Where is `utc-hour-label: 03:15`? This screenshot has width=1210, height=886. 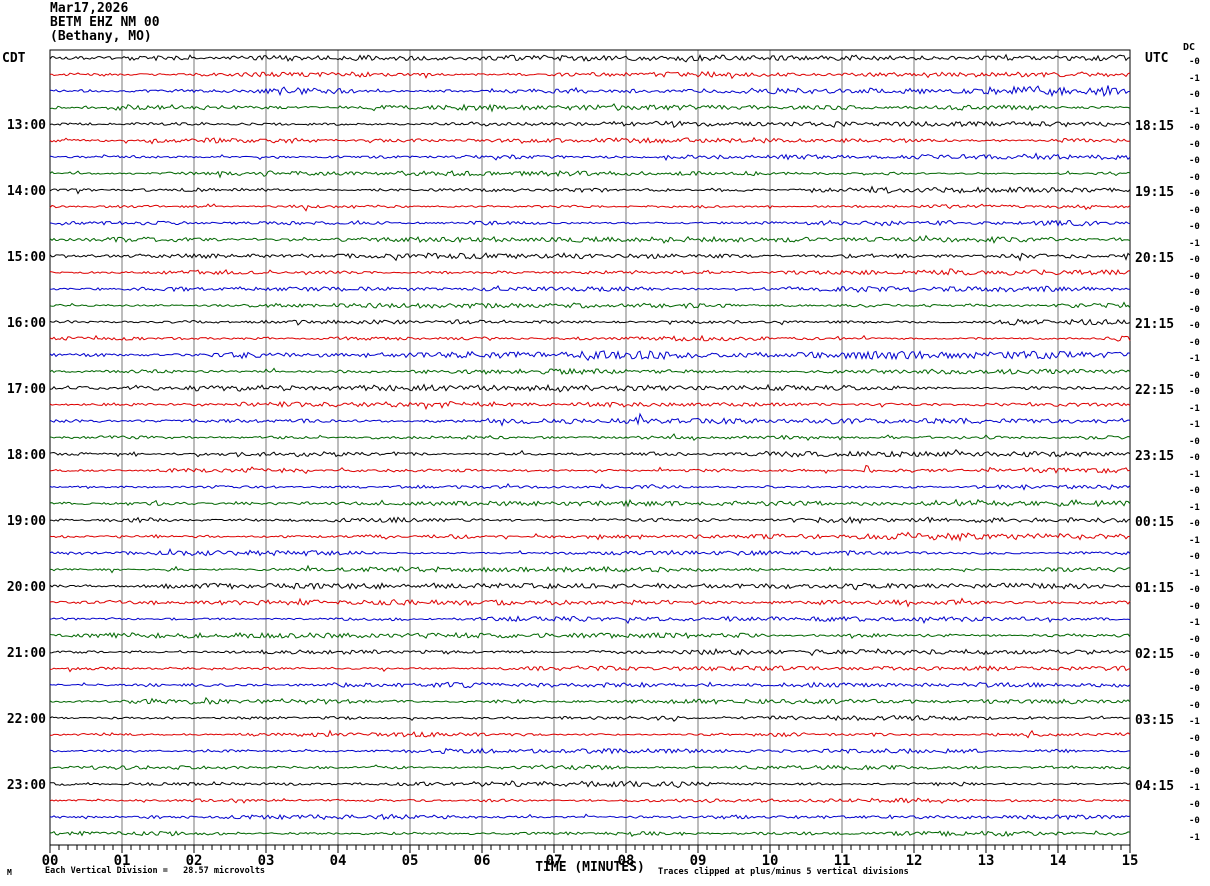 utc-hour-label: 03:15 is located at coordinates (1155, 720).